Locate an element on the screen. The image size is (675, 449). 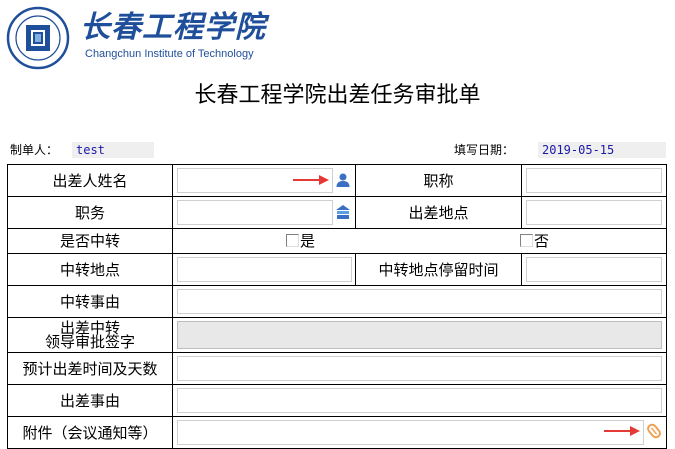
transfer-stay-label: 中转地点停留时间 is located at coordinates (438, 269).